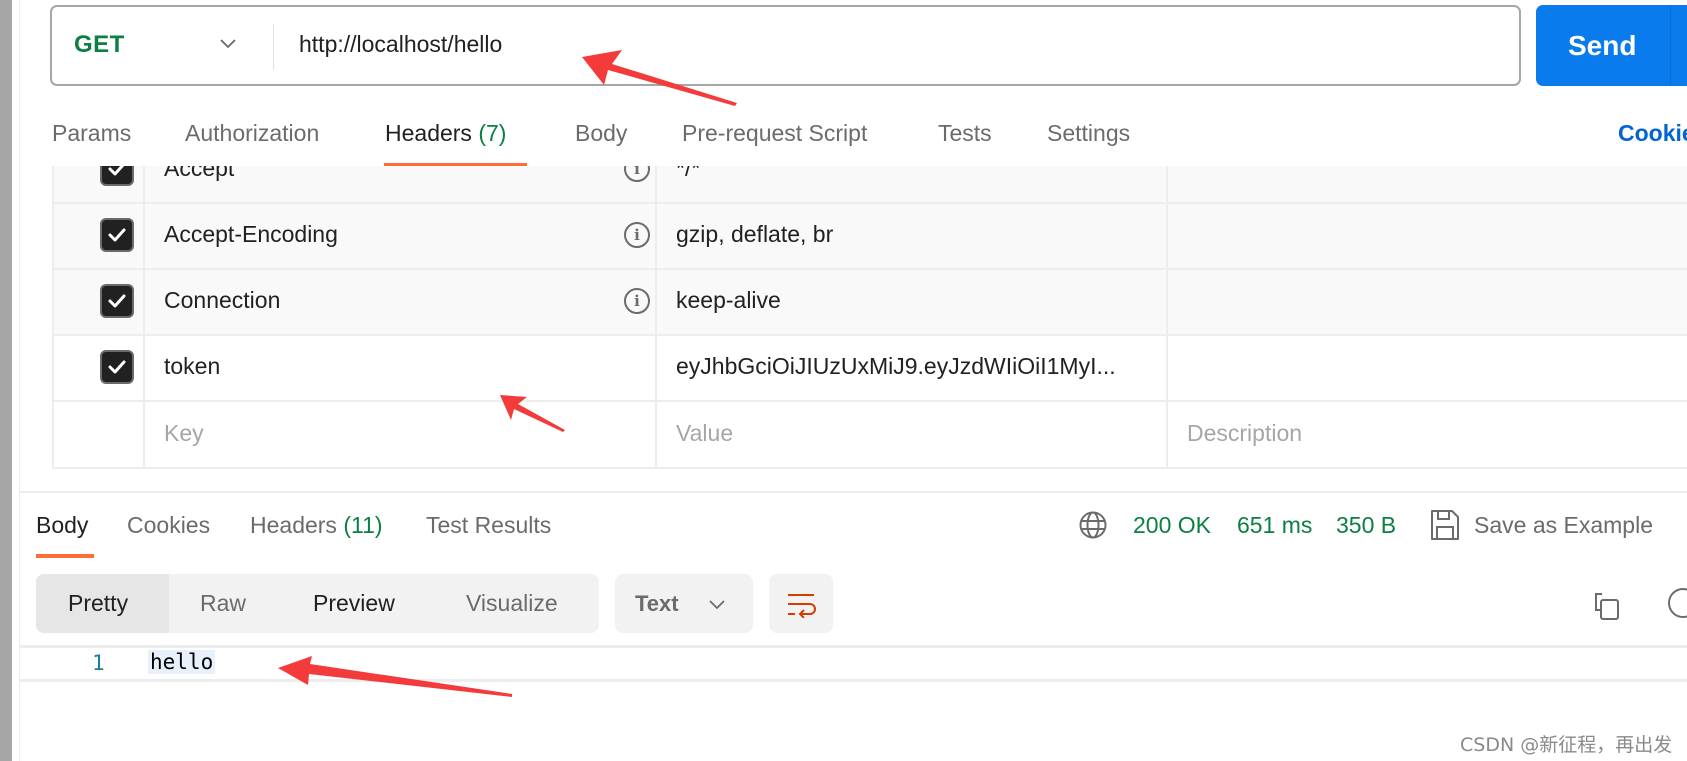  Describe the element at coordinates (199, 174) in the screenshot. I see `header-key: Accept` at that location.